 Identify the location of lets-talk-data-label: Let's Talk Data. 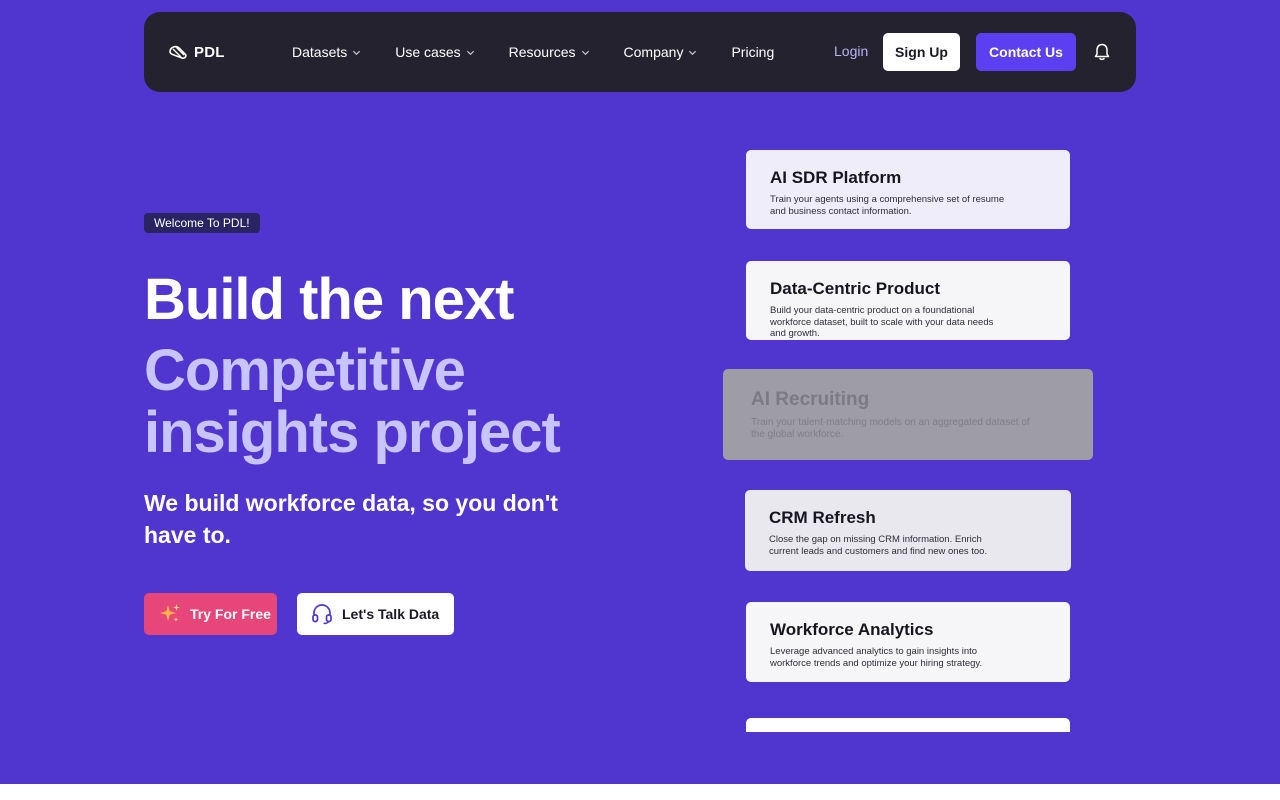
(391, 614).